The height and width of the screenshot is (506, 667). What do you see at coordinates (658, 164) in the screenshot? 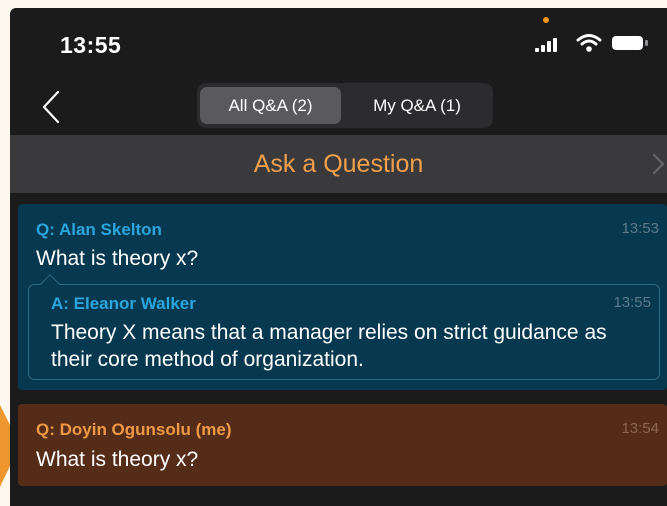
I see `chevron-right-icon` at bounding box center [658, 164].